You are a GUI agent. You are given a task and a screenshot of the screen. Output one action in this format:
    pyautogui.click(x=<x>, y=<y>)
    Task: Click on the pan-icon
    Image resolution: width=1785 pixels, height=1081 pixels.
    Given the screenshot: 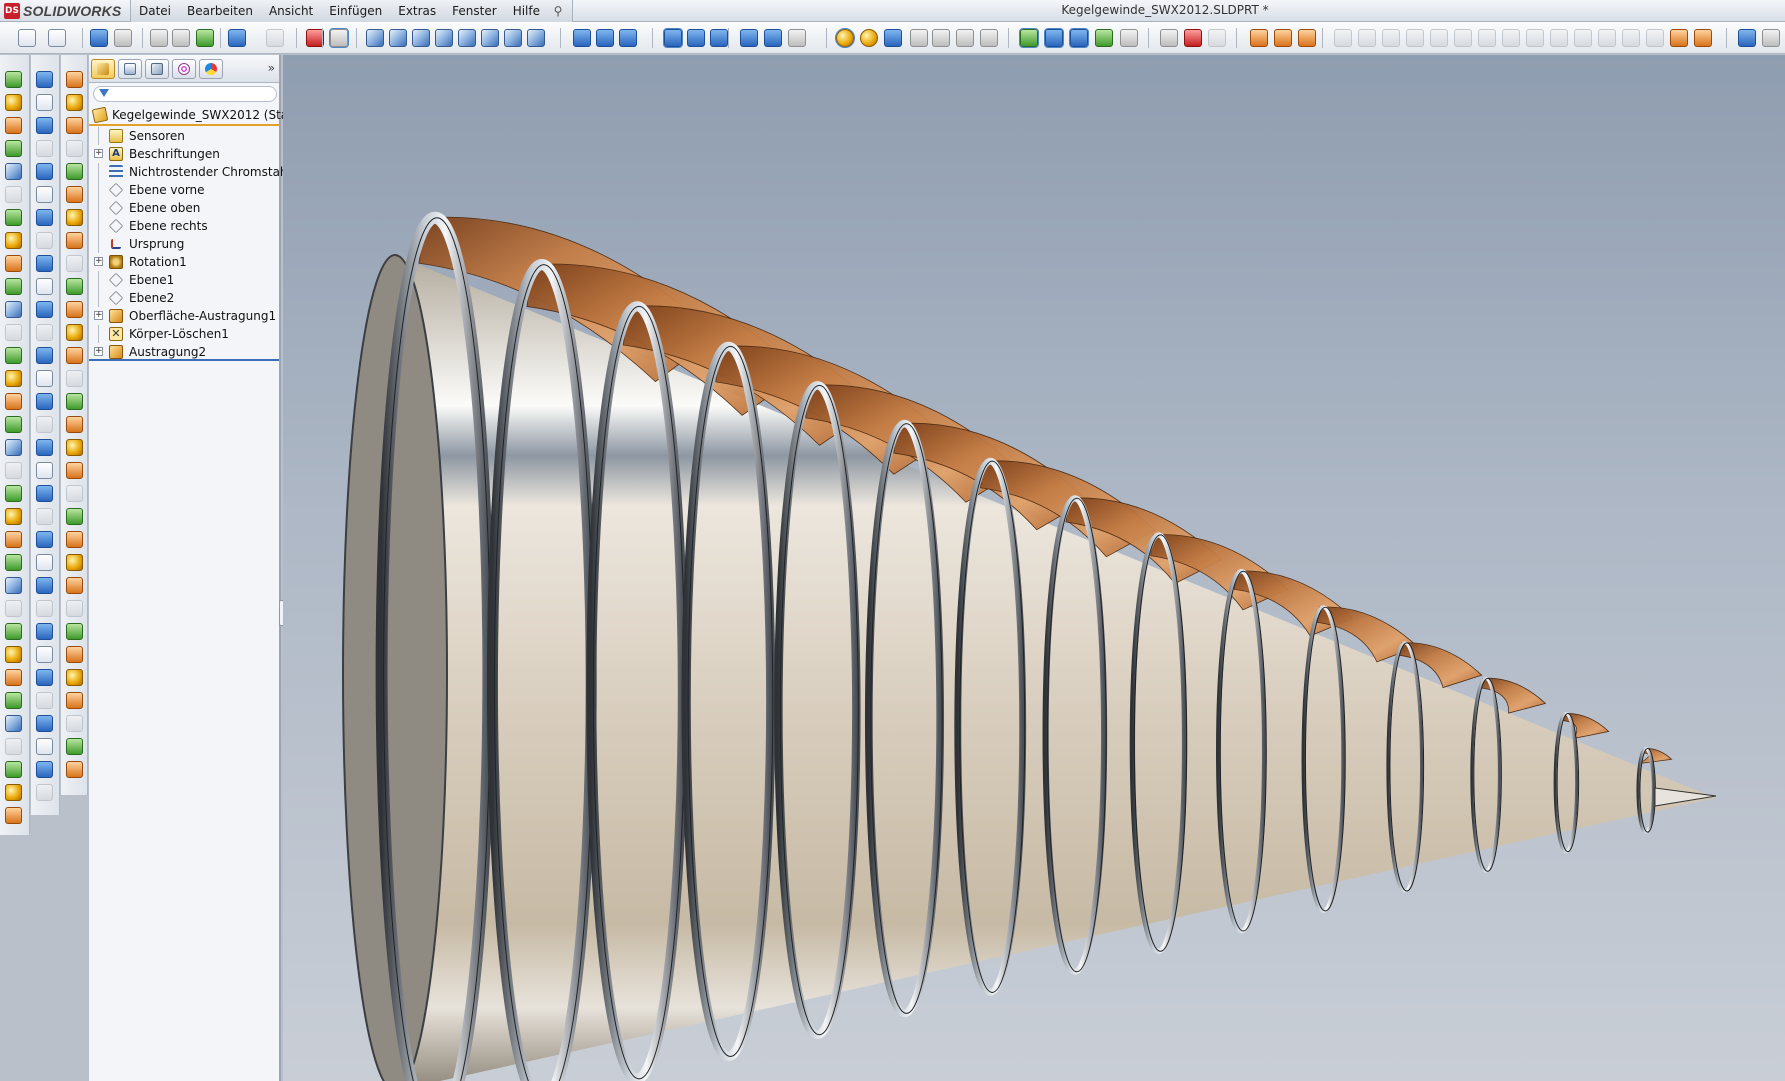 What is the action you would take?
    pyautogui.click(x=919, y=38)
    